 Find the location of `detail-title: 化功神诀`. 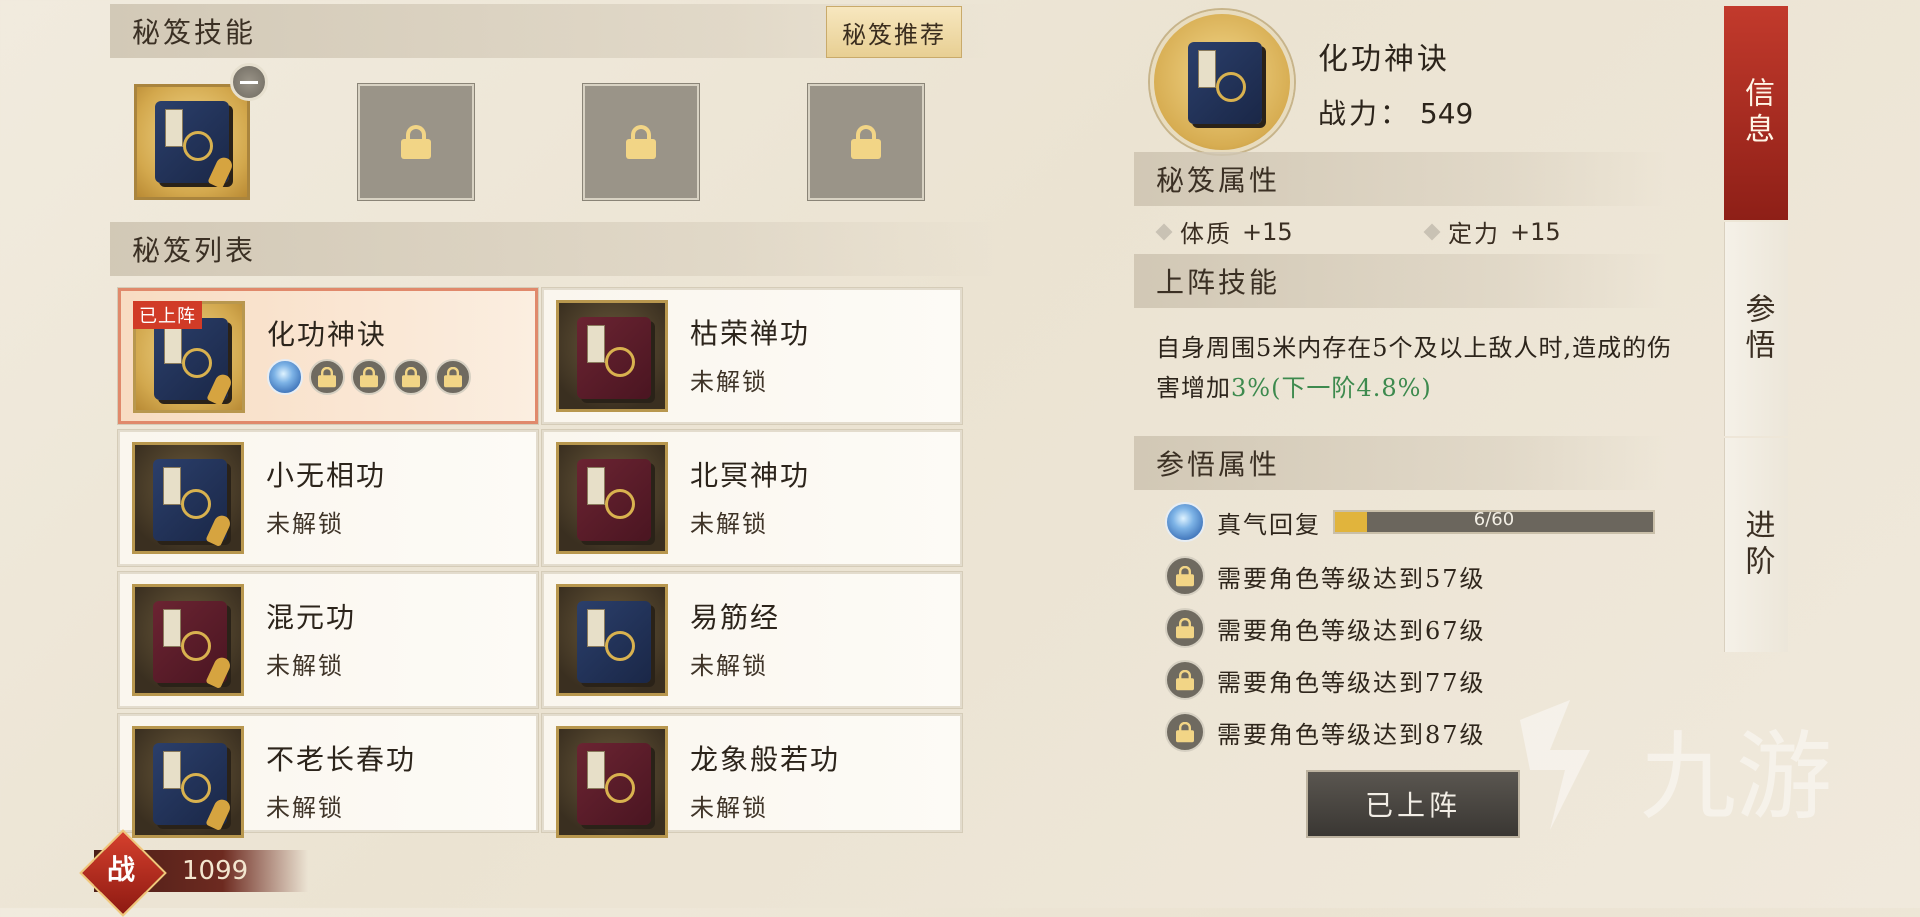

detail-title: 化功神诀 is located at coordinates (1384, 59).